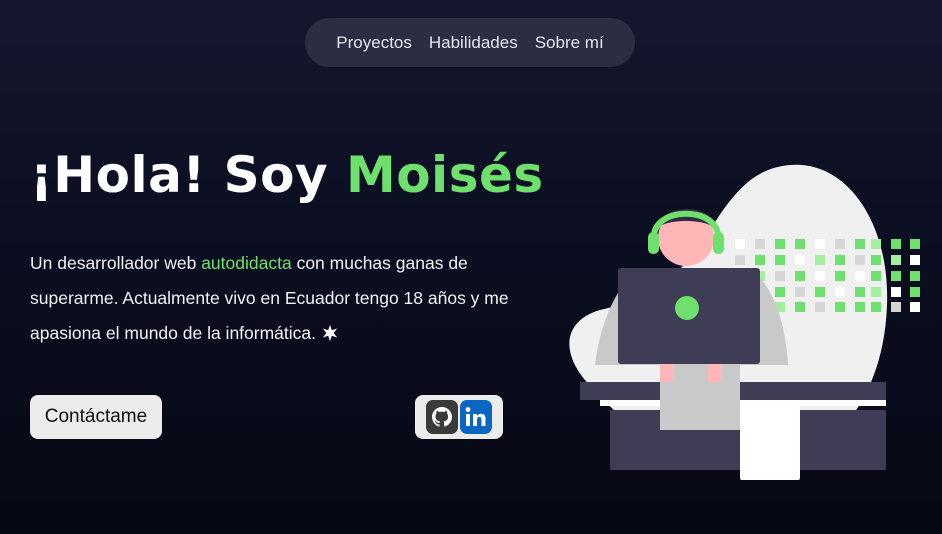 The width and height of the screenshot is (942, 534). I want to click on github-icon, so click(442, 417).